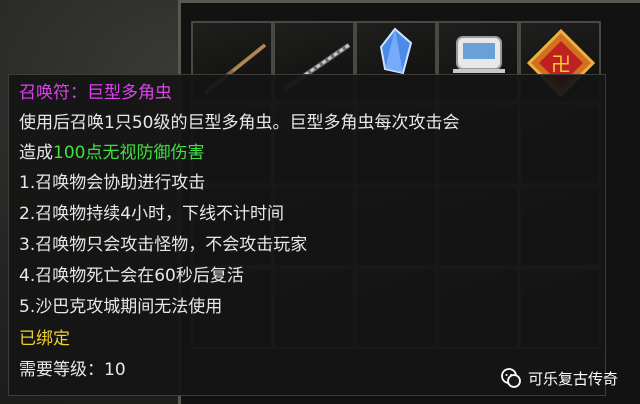 Image resolution: width=640 pixels, height=404 pixels. What do you see at coordinates (511, 378) in the screenshot?
I see `wechat-icon` at bounding box center [511, 378].